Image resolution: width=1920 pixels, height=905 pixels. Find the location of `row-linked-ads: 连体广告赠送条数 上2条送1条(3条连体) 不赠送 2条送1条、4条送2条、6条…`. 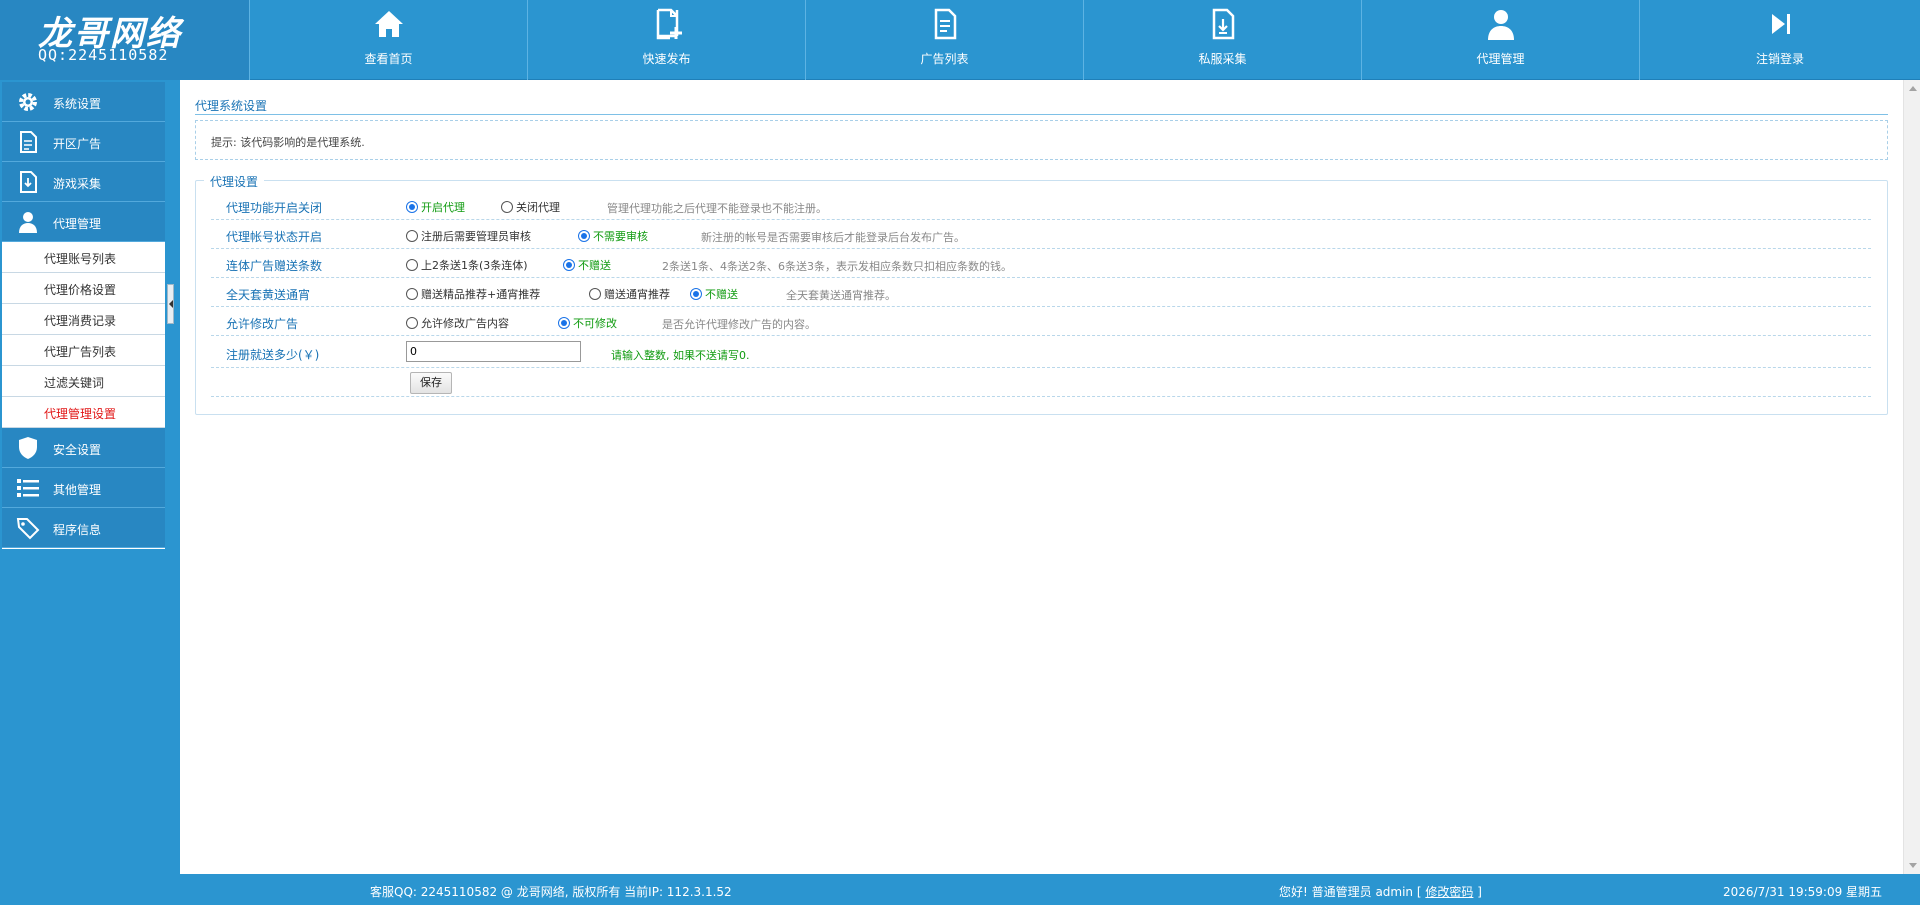

row-linked-ads: 连体广告赠送条数 上2条送1条(3条连体) 不赠送 2条送1条、4条送2条、6条… is located at coordinates (1041, 263).